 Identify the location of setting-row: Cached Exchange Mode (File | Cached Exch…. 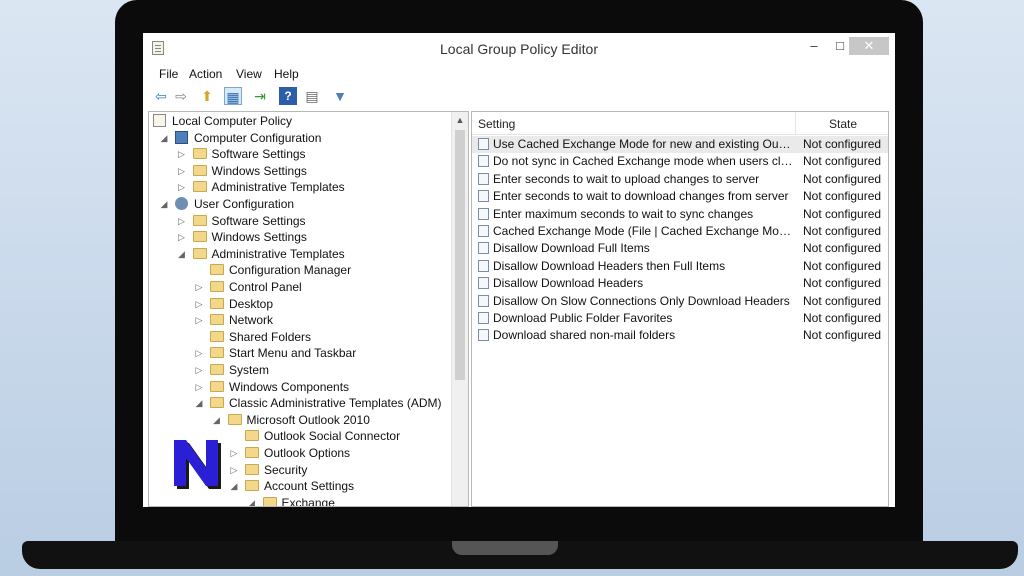
(680, 231).